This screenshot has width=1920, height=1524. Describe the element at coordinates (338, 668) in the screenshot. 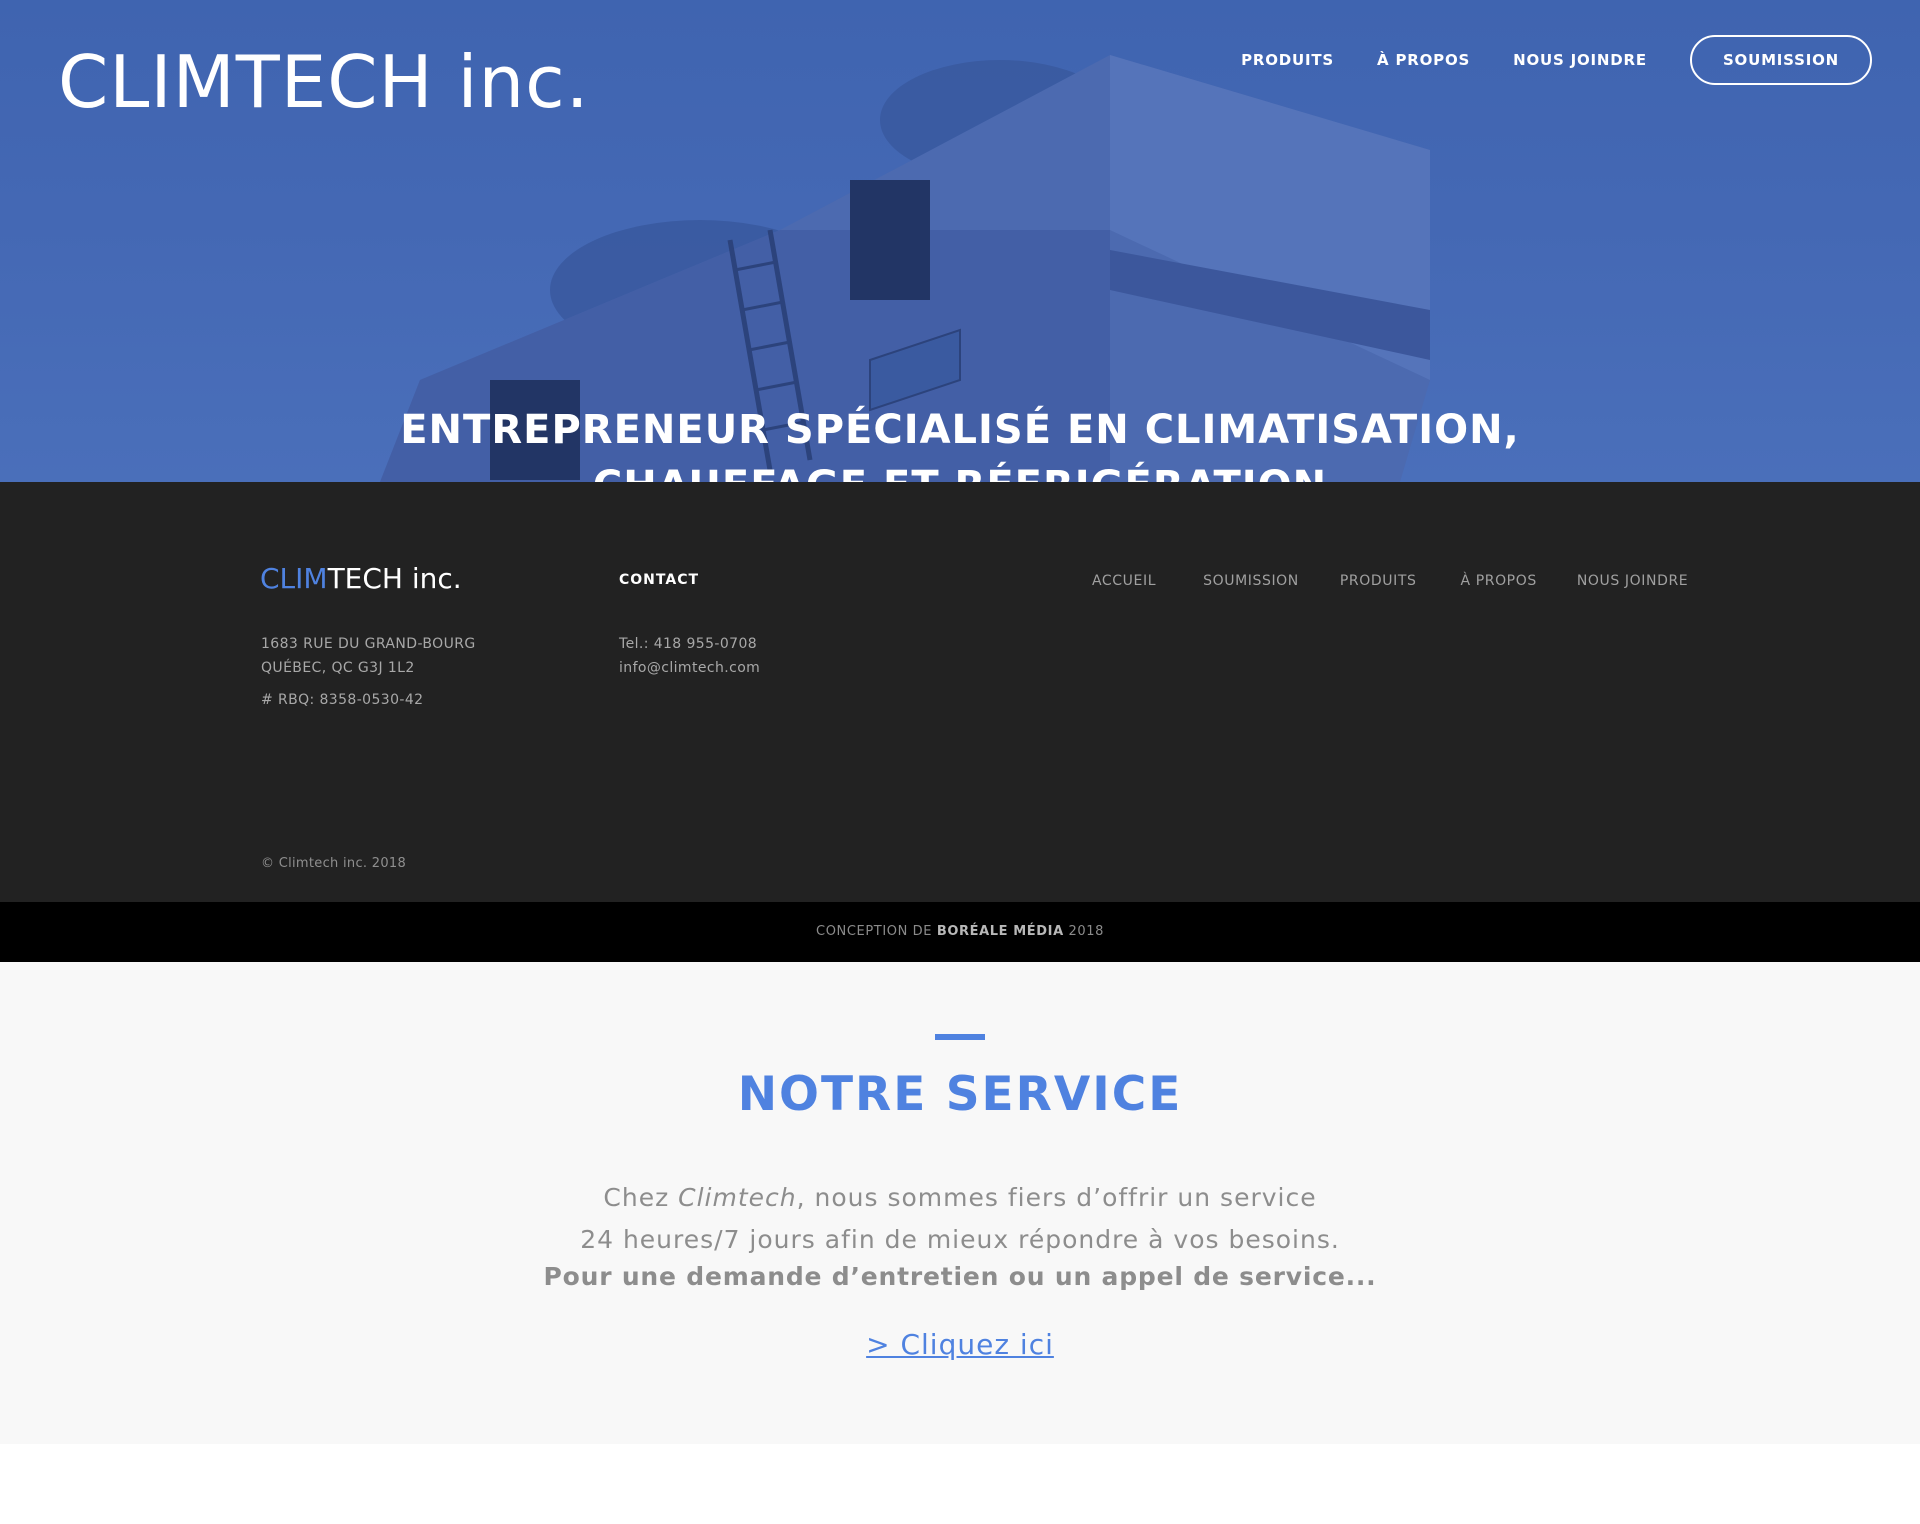

I see `address-line2: QUÉBEC, QC G3J 1L2` at that location.